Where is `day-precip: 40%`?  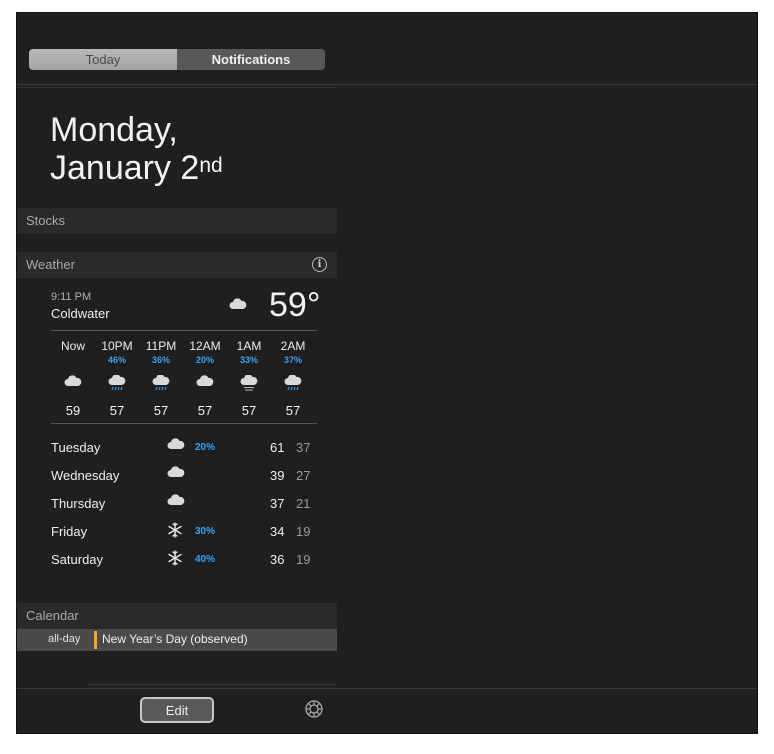 day-precip: 40% is located at coordinates (205, 559).